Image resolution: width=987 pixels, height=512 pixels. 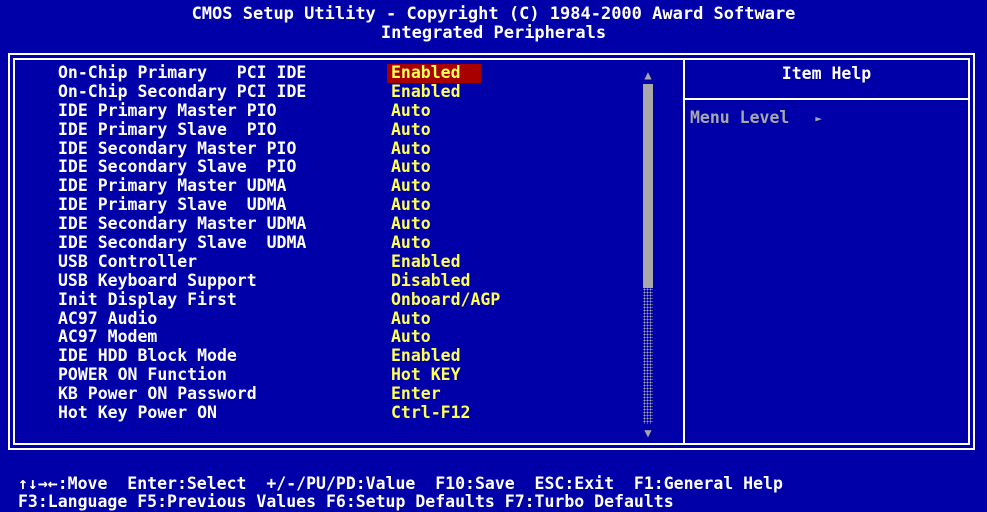 What do you see at coordinates (416, 394) in the screenshot?
I see `setting-value: Enter` at bounding box center [416, 394].